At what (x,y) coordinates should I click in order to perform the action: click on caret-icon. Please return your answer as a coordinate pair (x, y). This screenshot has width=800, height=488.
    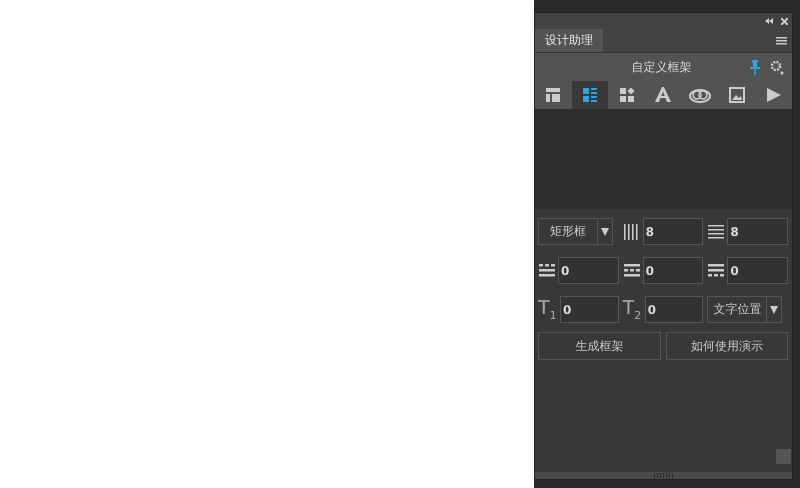
    Looking at the image, I should click on (605, 231).